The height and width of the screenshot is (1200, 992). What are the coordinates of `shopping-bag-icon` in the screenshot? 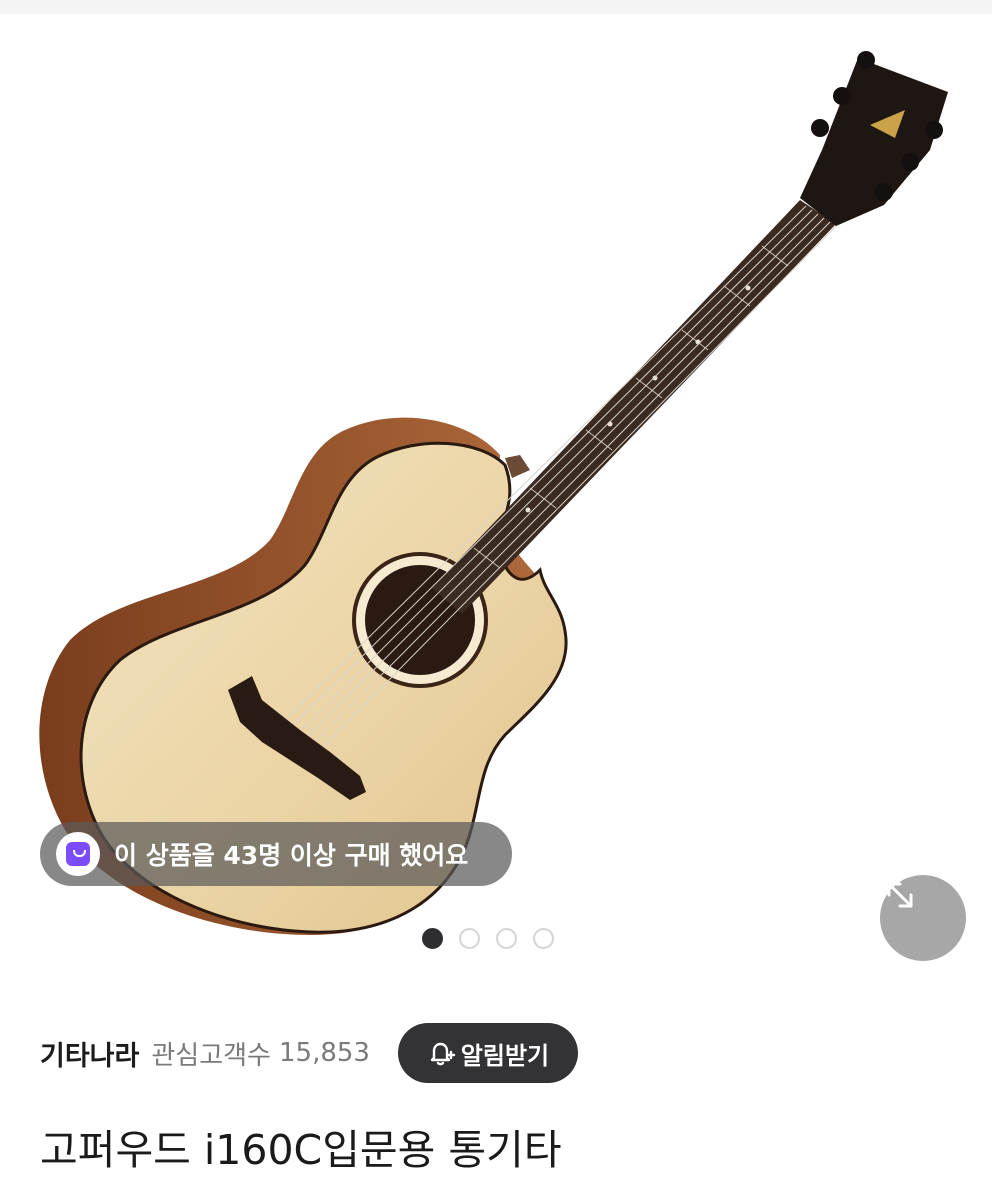 It's located at (78, 854).